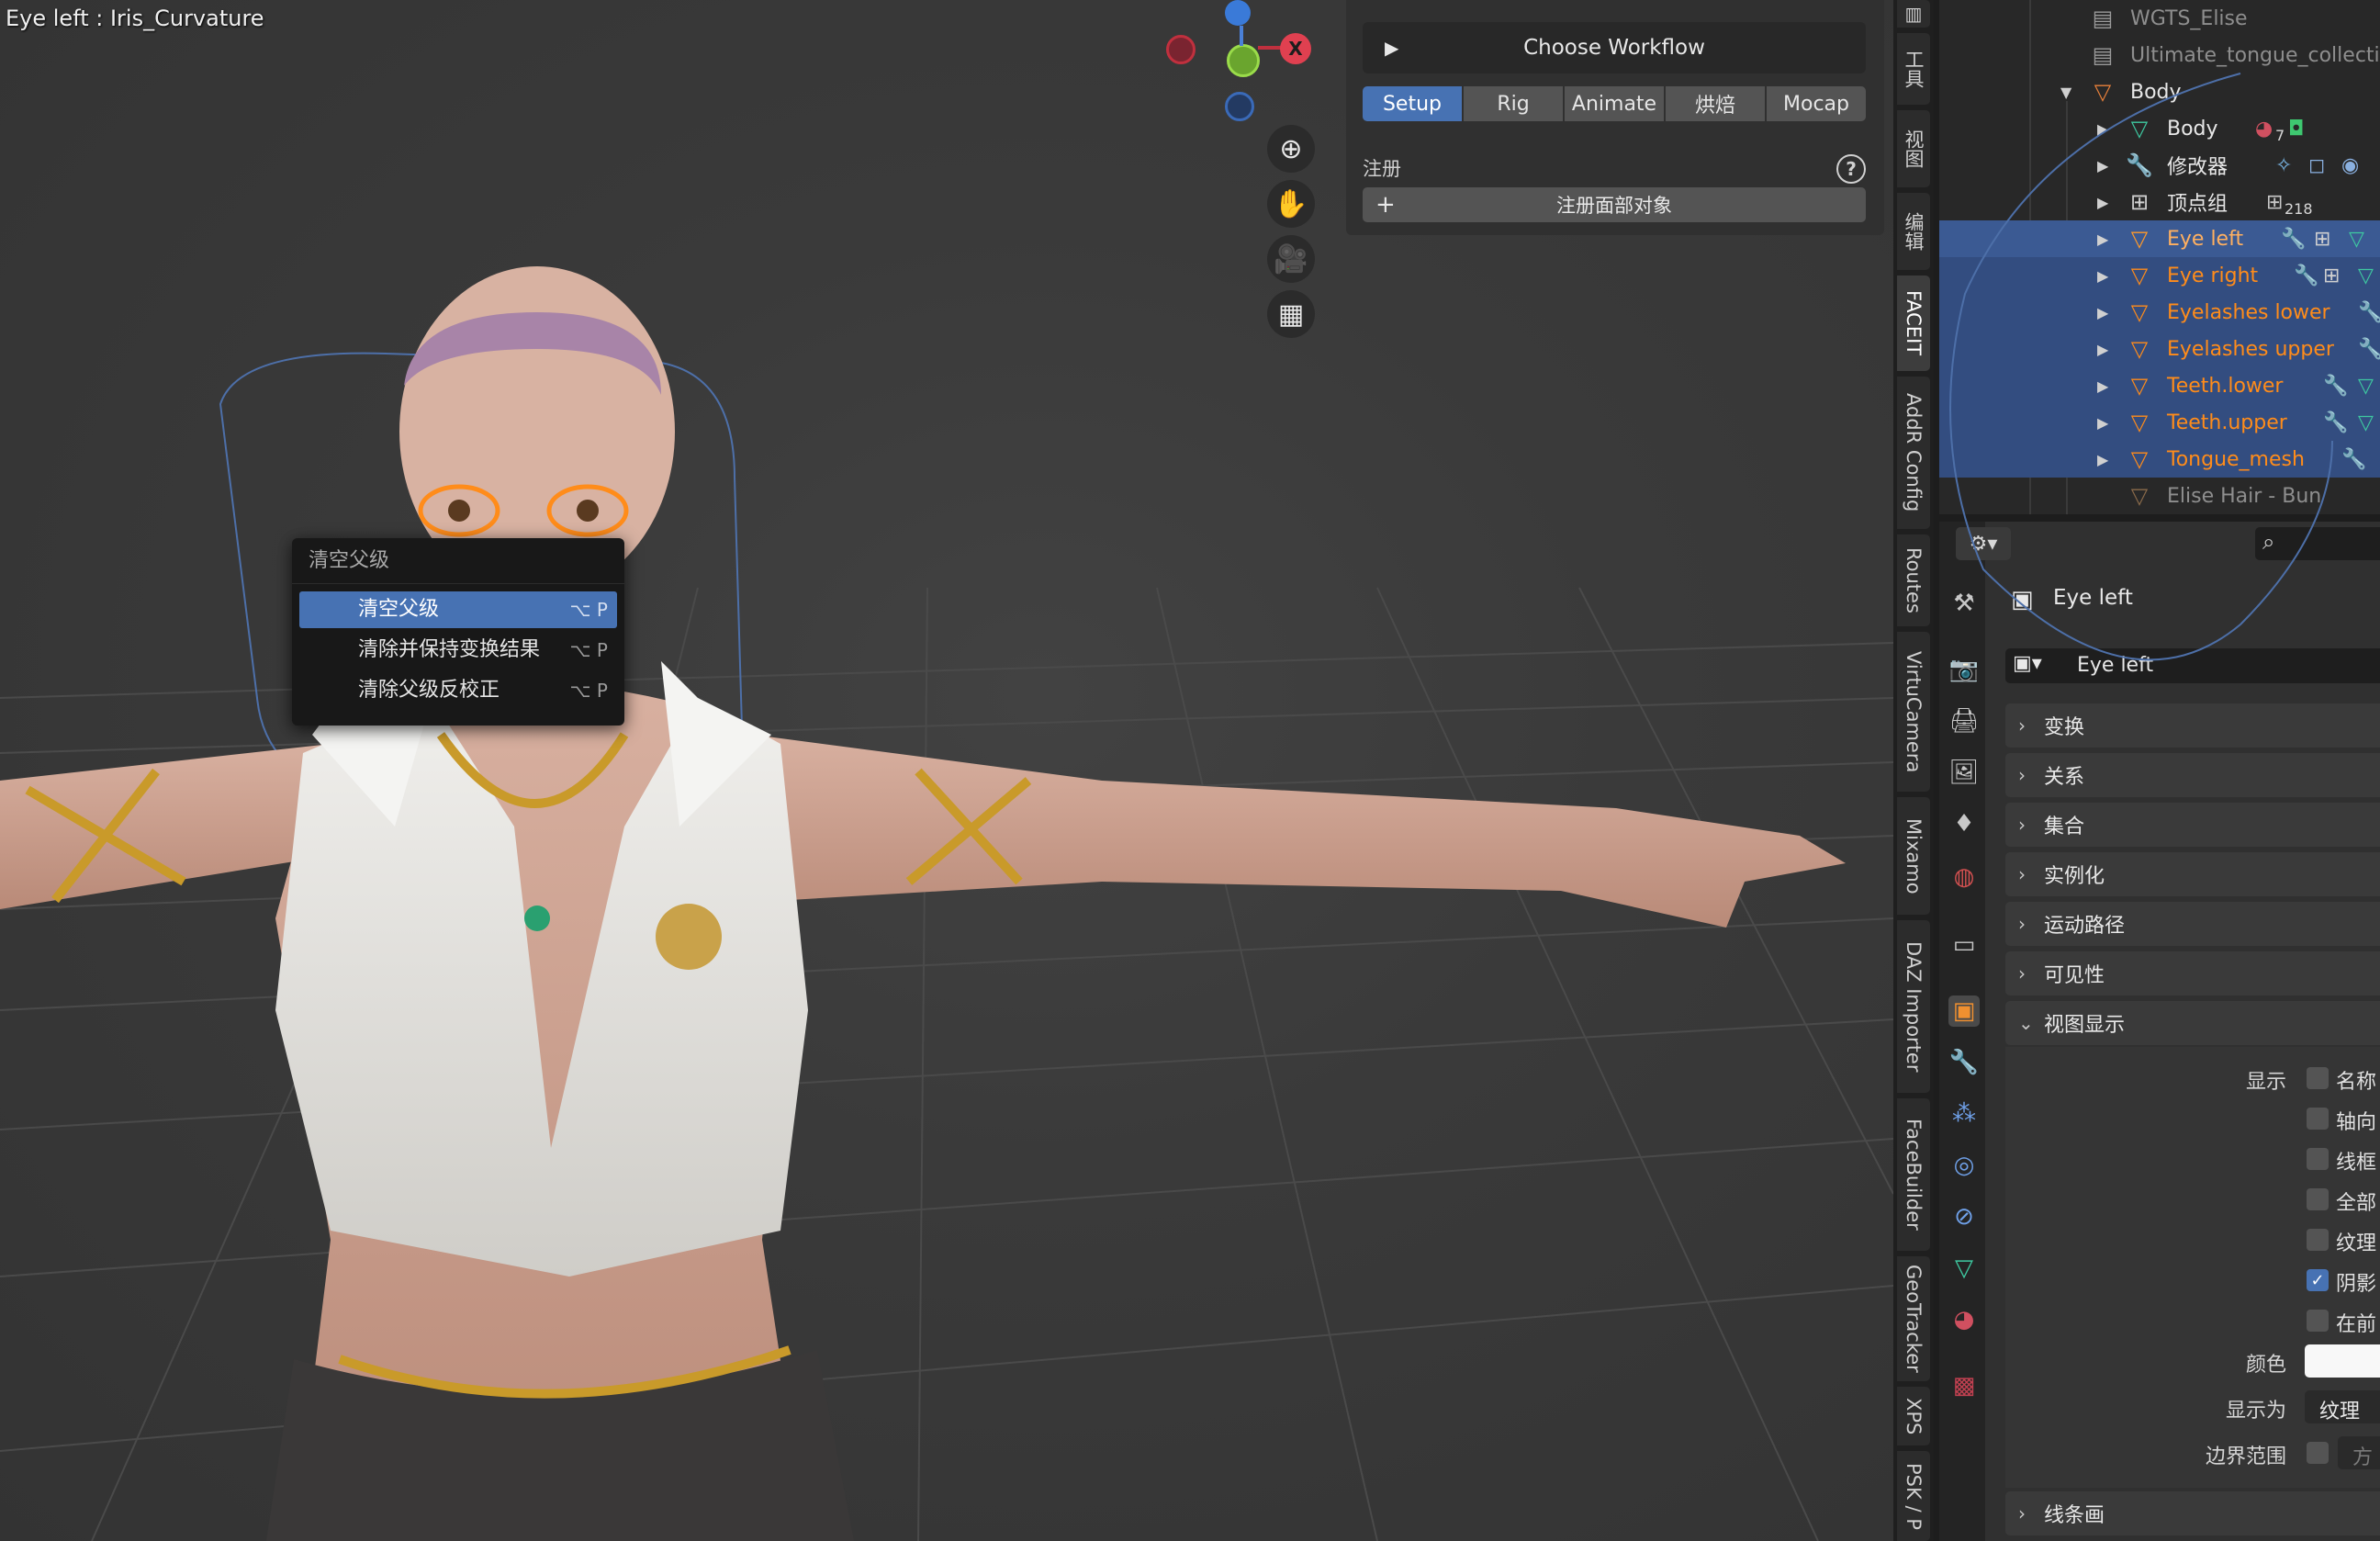  What do you see at coordinates (1238, 13) in the screenshot?
I see `gizmo-z-top` at bounding box center [1238, 13].